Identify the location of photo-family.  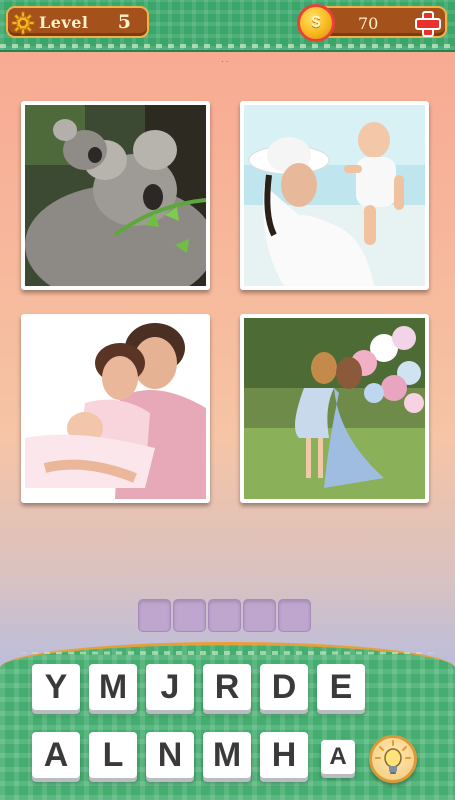
(115, 408).